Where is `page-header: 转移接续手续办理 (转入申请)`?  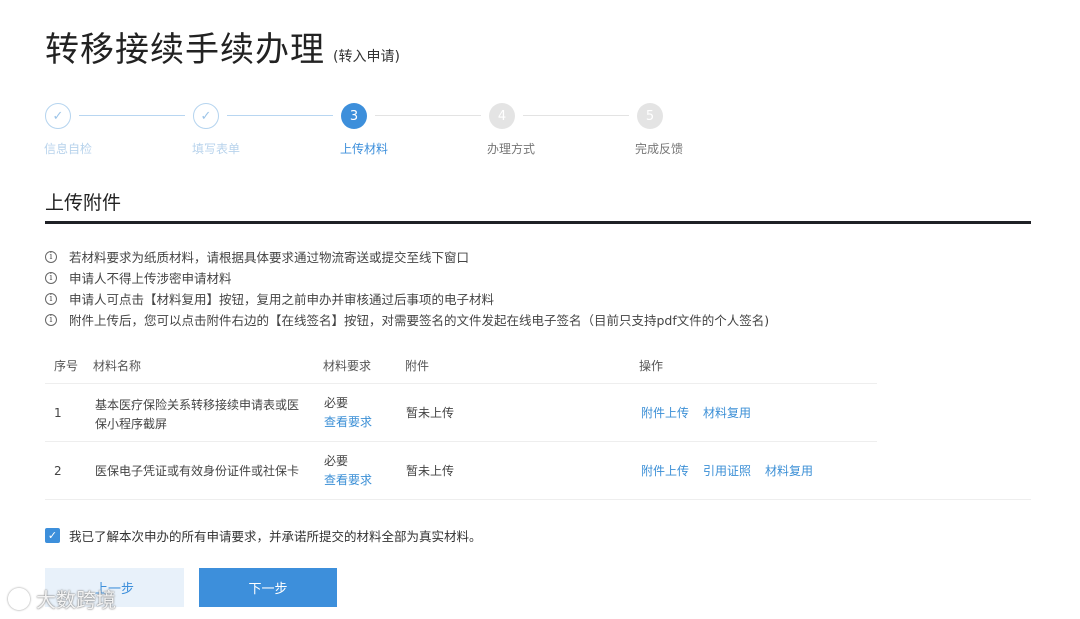 page-header: 转移接续手续办理 (转入申请) is located at coordinates (222, 46).